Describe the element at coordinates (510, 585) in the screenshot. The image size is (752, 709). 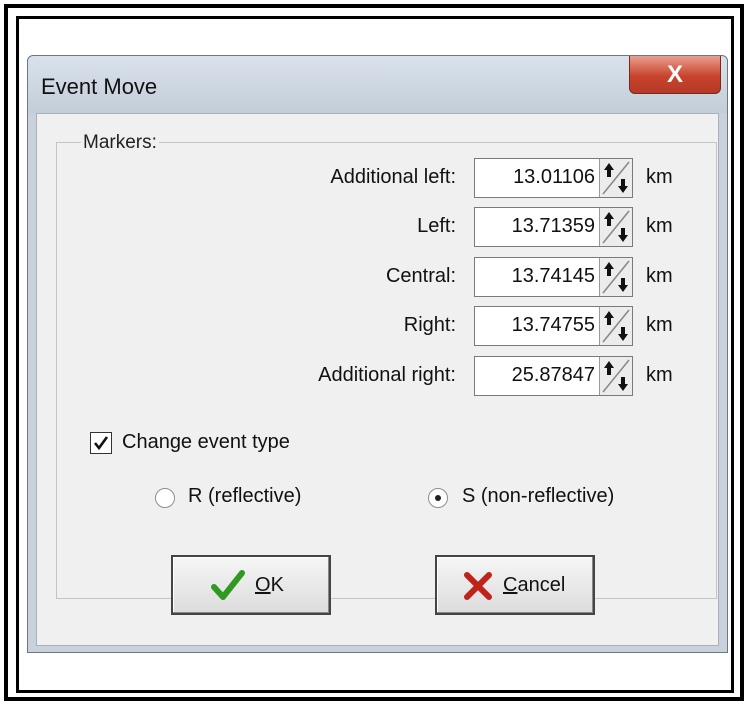
I see `cancel-mnemonic: C` at that location.